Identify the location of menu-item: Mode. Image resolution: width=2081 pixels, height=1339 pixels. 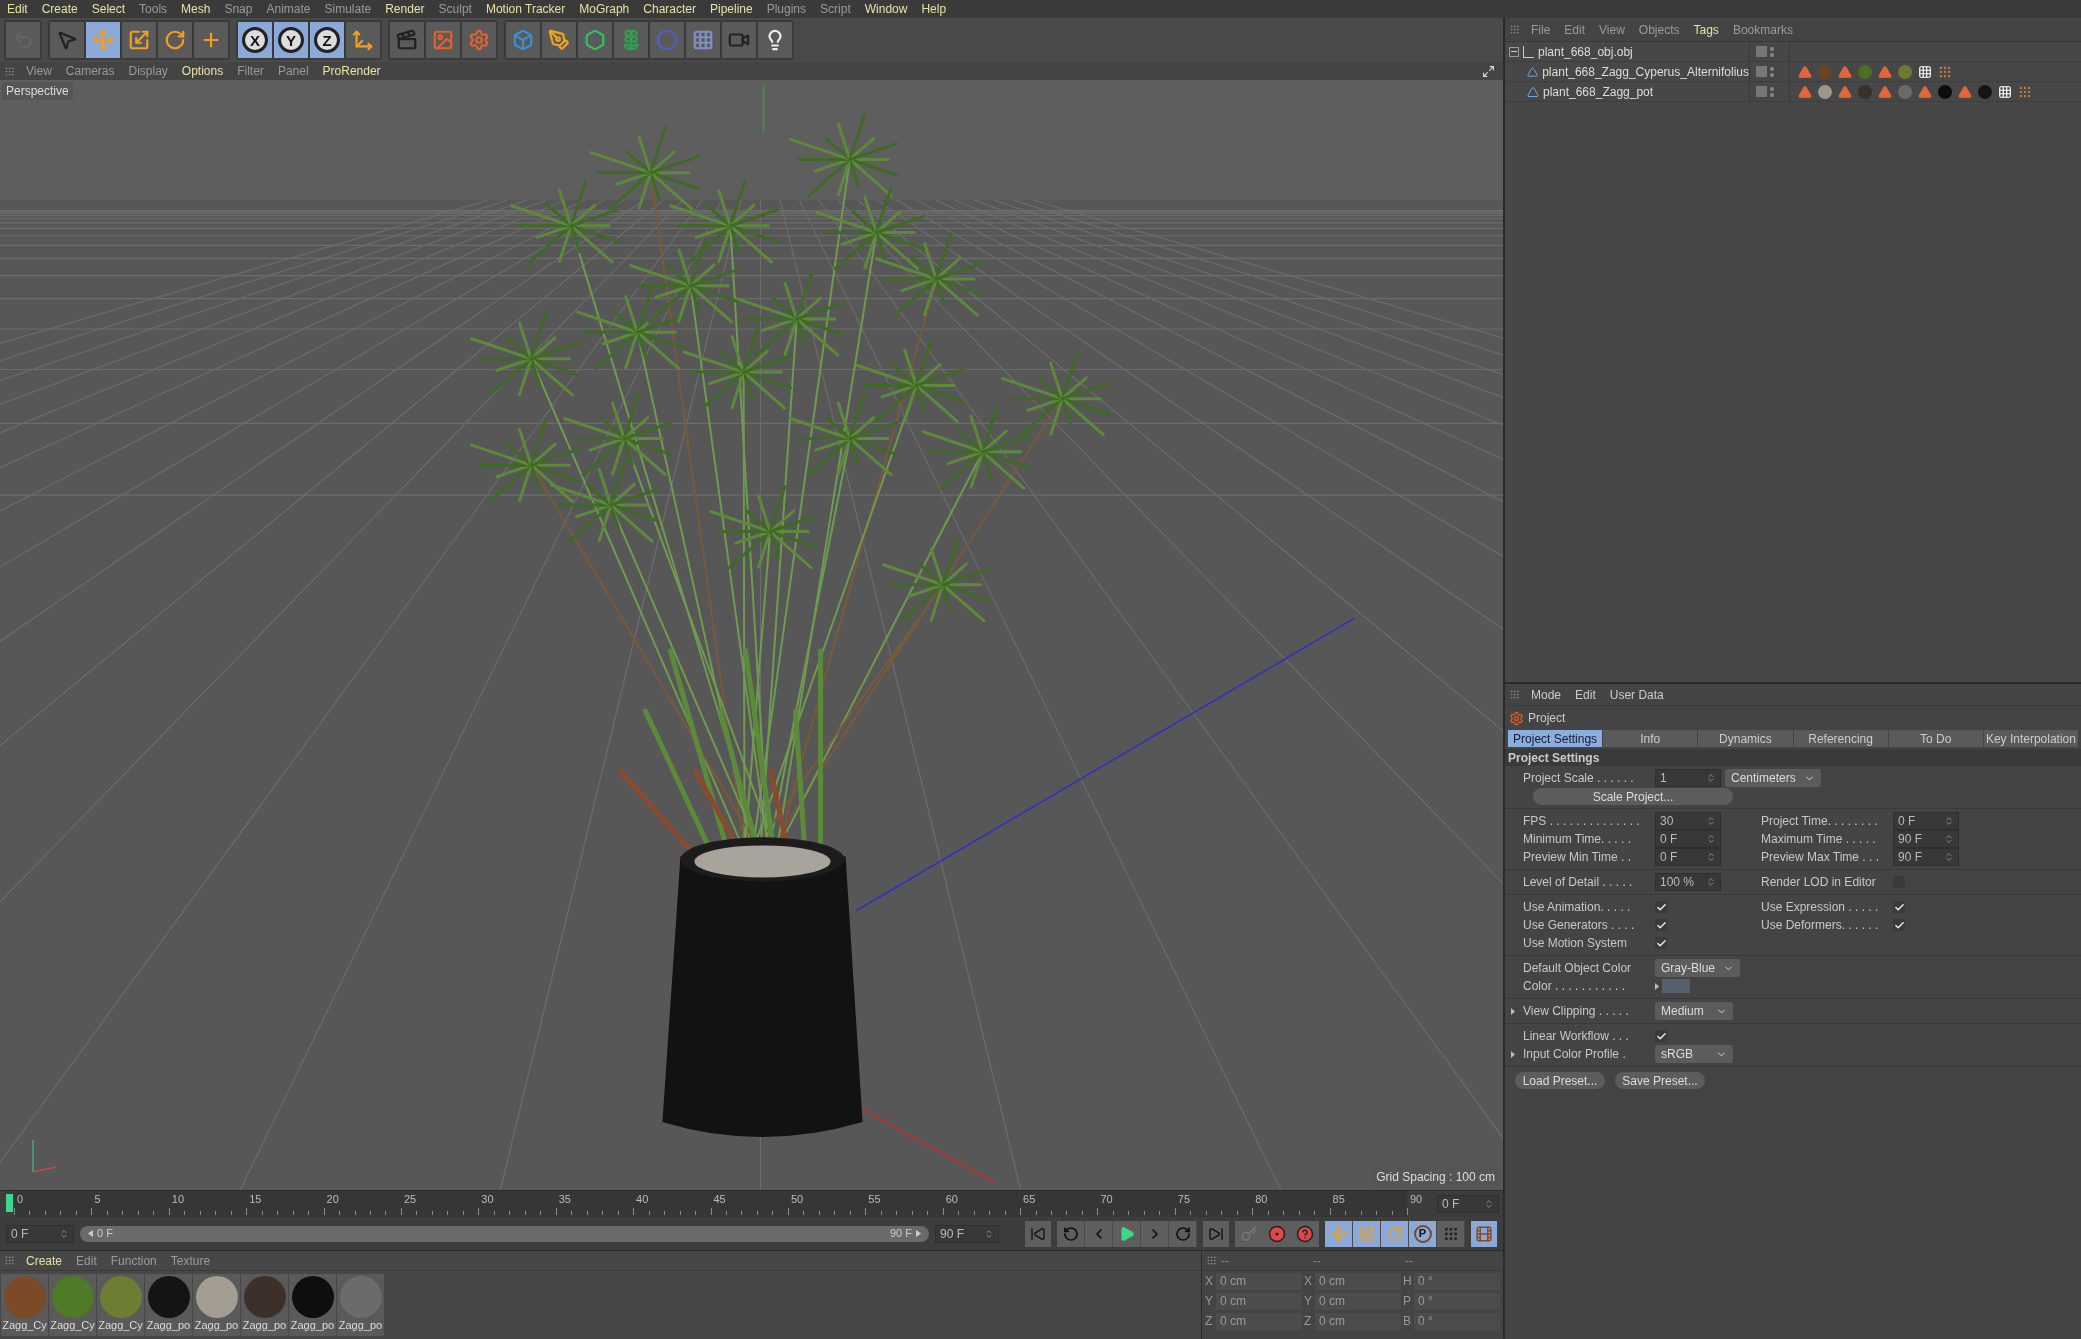
(1546, 694).